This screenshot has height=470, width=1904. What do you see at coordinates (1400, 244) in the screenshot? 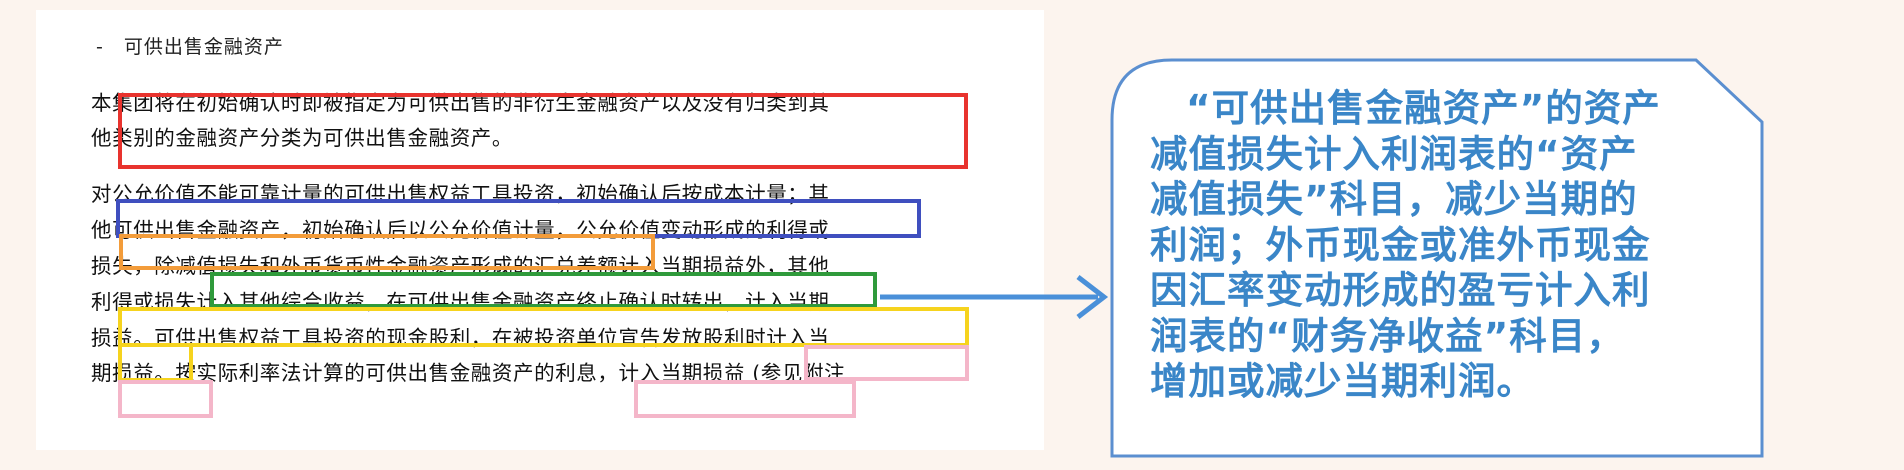
I see `callout-line-4: 利润；外币现金或准外币现金` at bounding box center [1400, 244].